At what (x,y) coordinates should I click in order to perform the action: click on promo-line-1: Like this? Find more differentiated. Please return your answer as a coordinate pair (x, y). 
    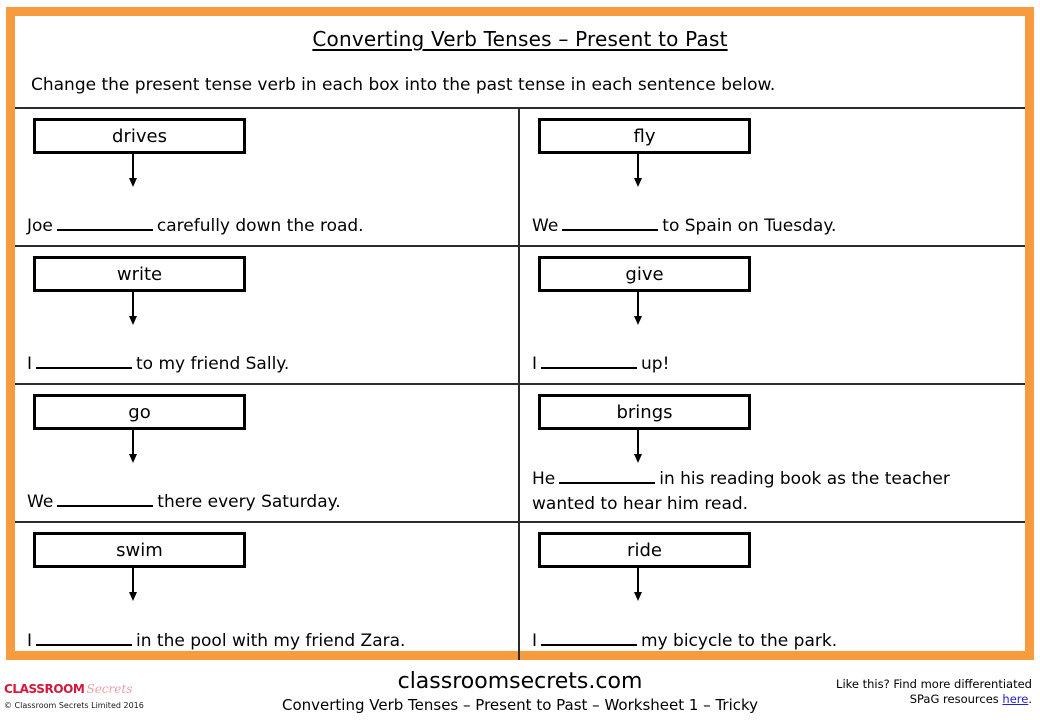
    Looking at the image, I should click on (934, 684).